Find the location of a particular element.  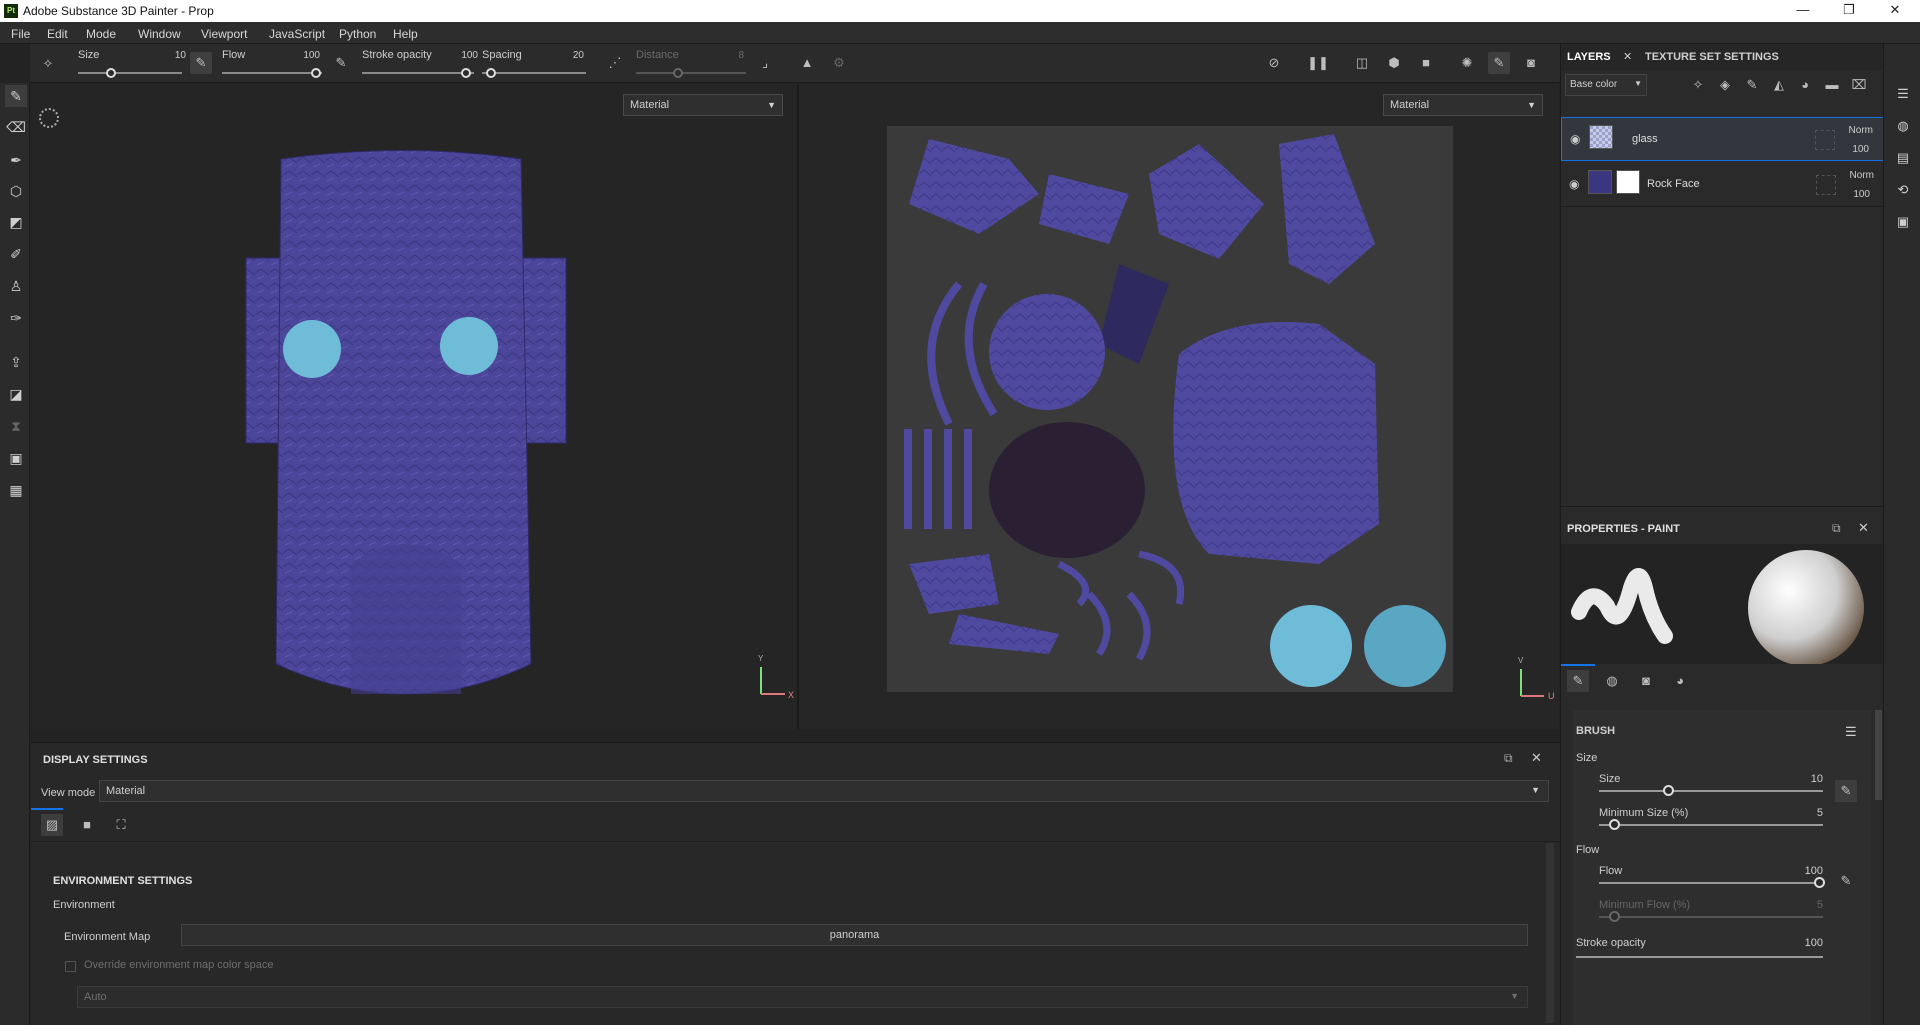

tab-layers: LAYERS is located at coordinates (1589, 57).